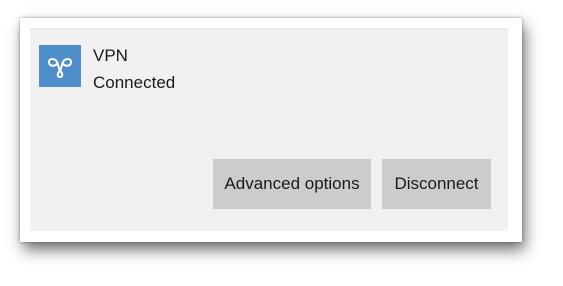 Image resolution: width=563 pixels, height=286 pixels. Describe the element at coordinates (110, 55) in the screenshot. I see `vpn-connection-name: VPN` at that location.